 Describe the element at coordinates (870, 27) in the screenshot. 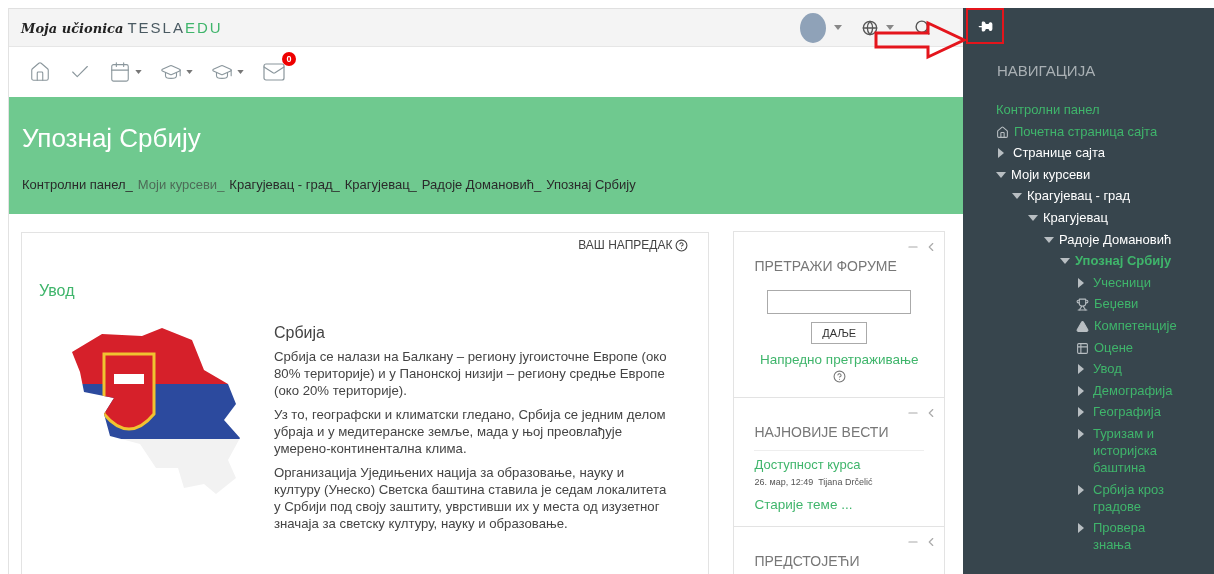

I see `globe-icon` at that location.